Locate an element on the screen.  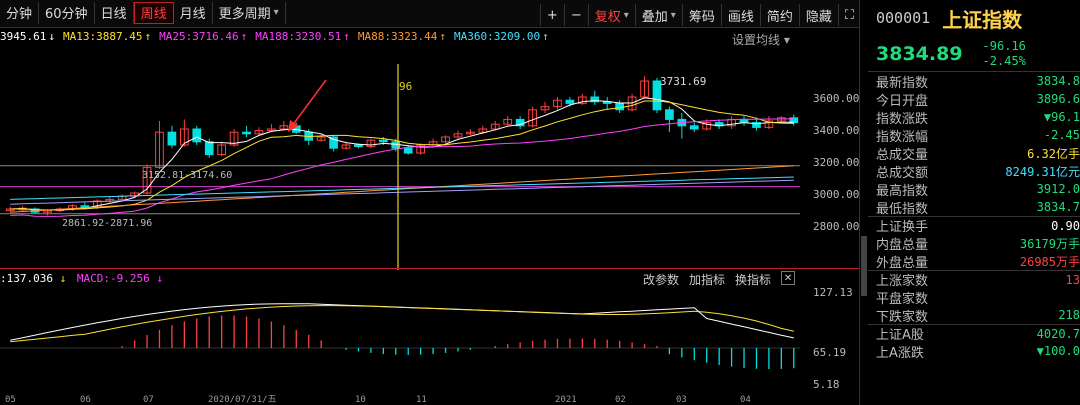
period-button-3: 周线 is located at coordinates (153, 12).